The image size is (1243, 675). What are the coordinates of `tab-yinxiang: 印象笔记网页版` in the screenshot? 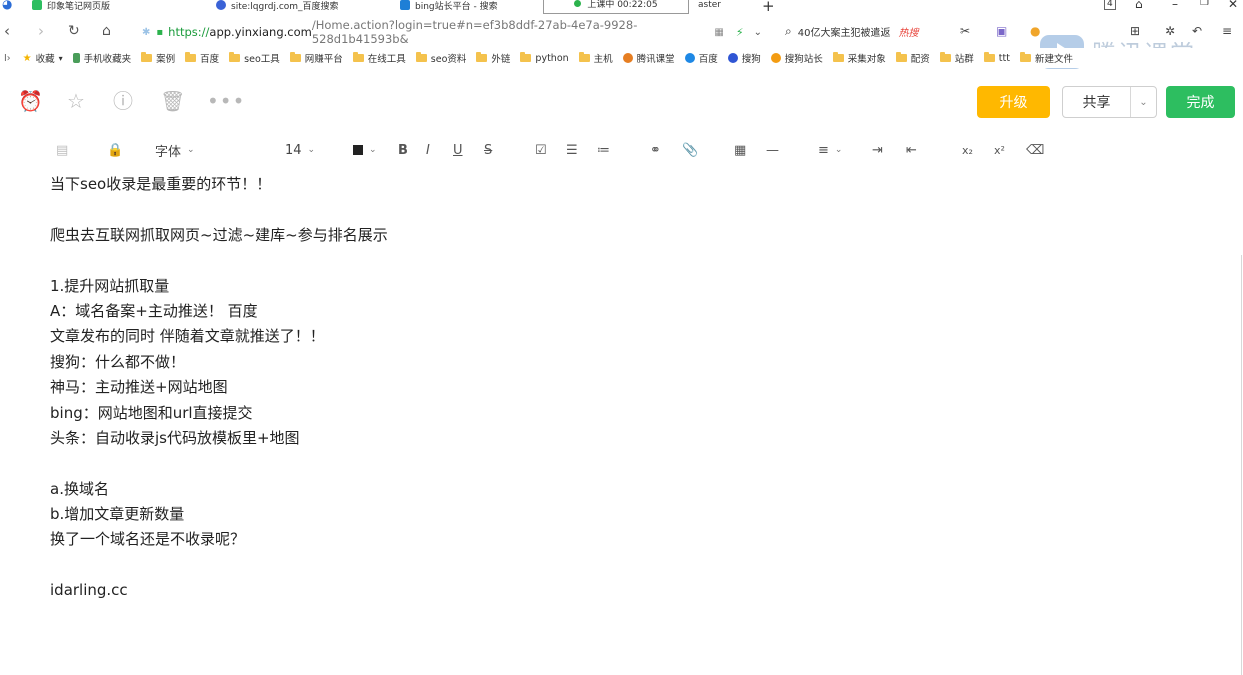 It's located at (71, 7).